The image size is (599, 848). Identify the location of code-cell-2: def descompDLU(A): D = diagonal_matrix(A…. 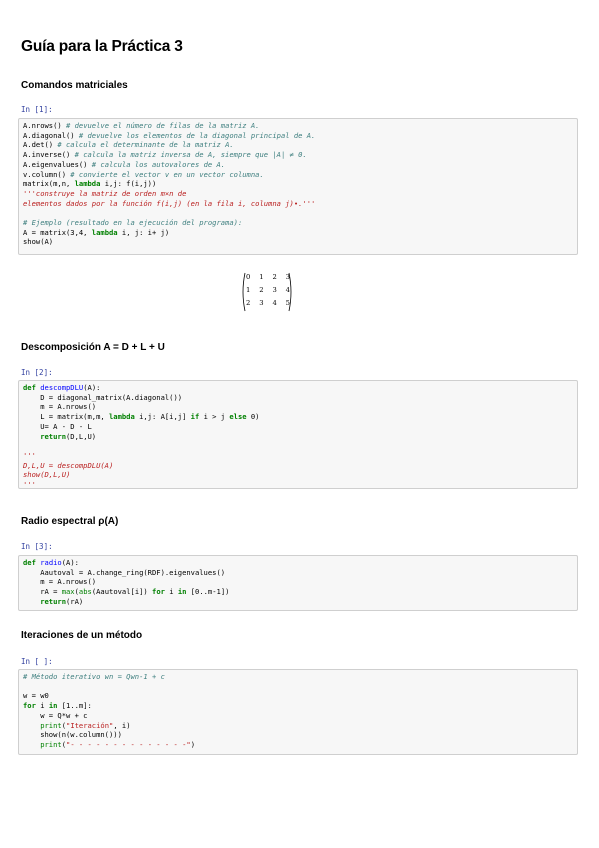
(298, 434).